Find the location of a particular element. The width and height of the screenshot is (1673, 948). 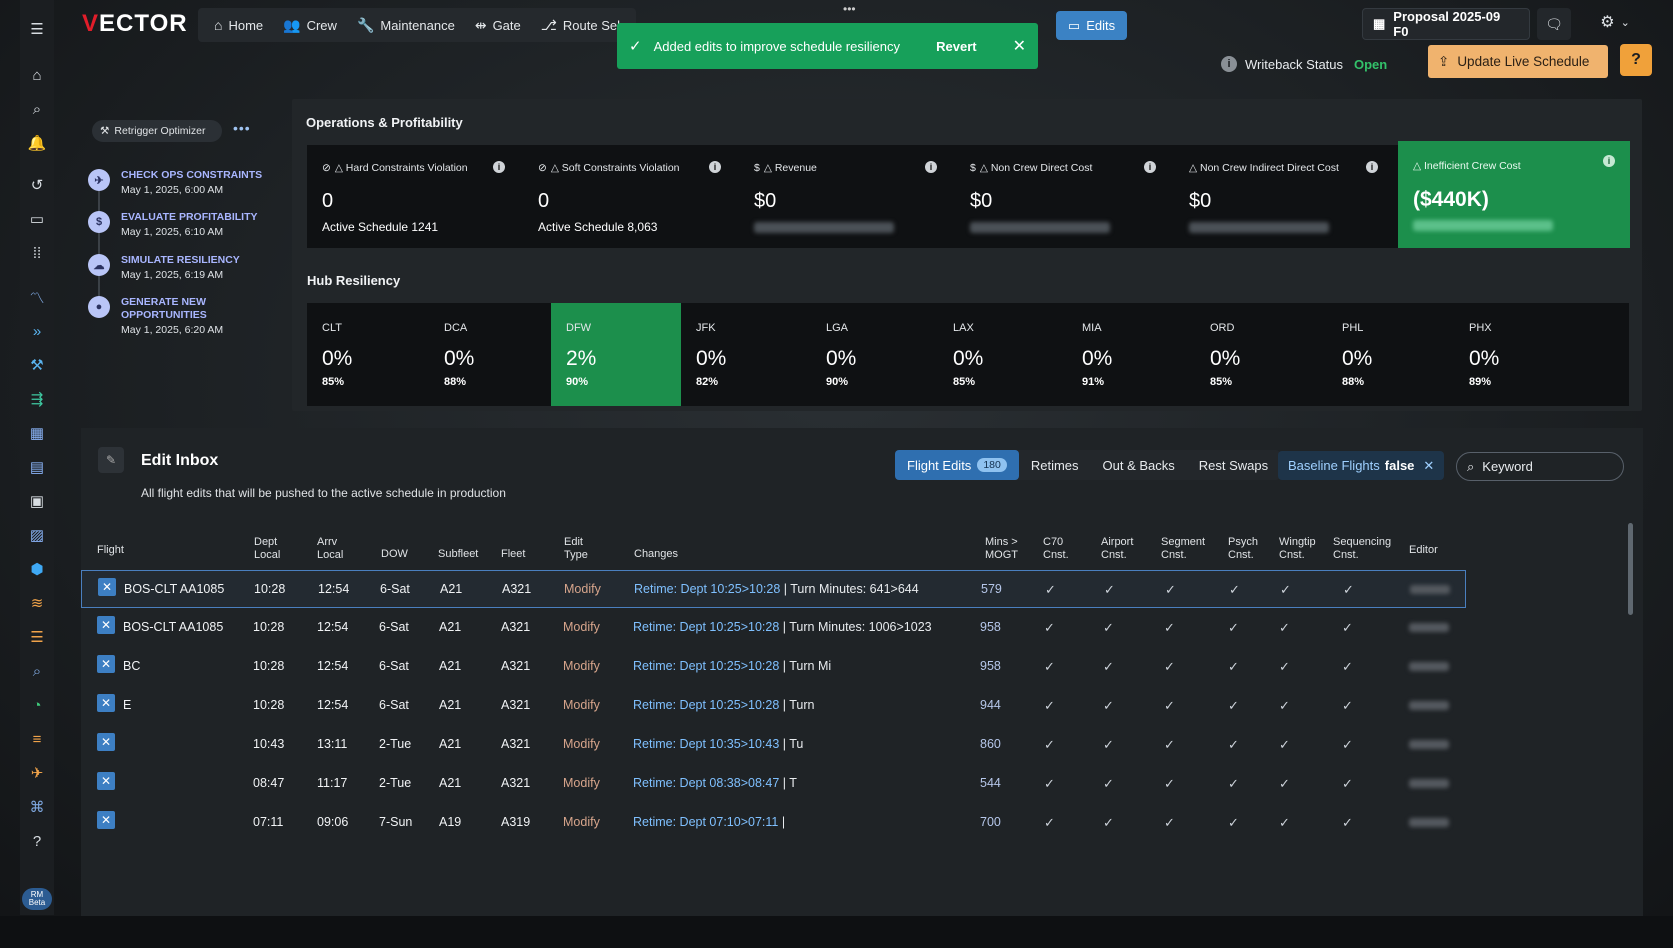

nav-route-selection: ⎇ Route Sel is located at coordinates (580, 25).